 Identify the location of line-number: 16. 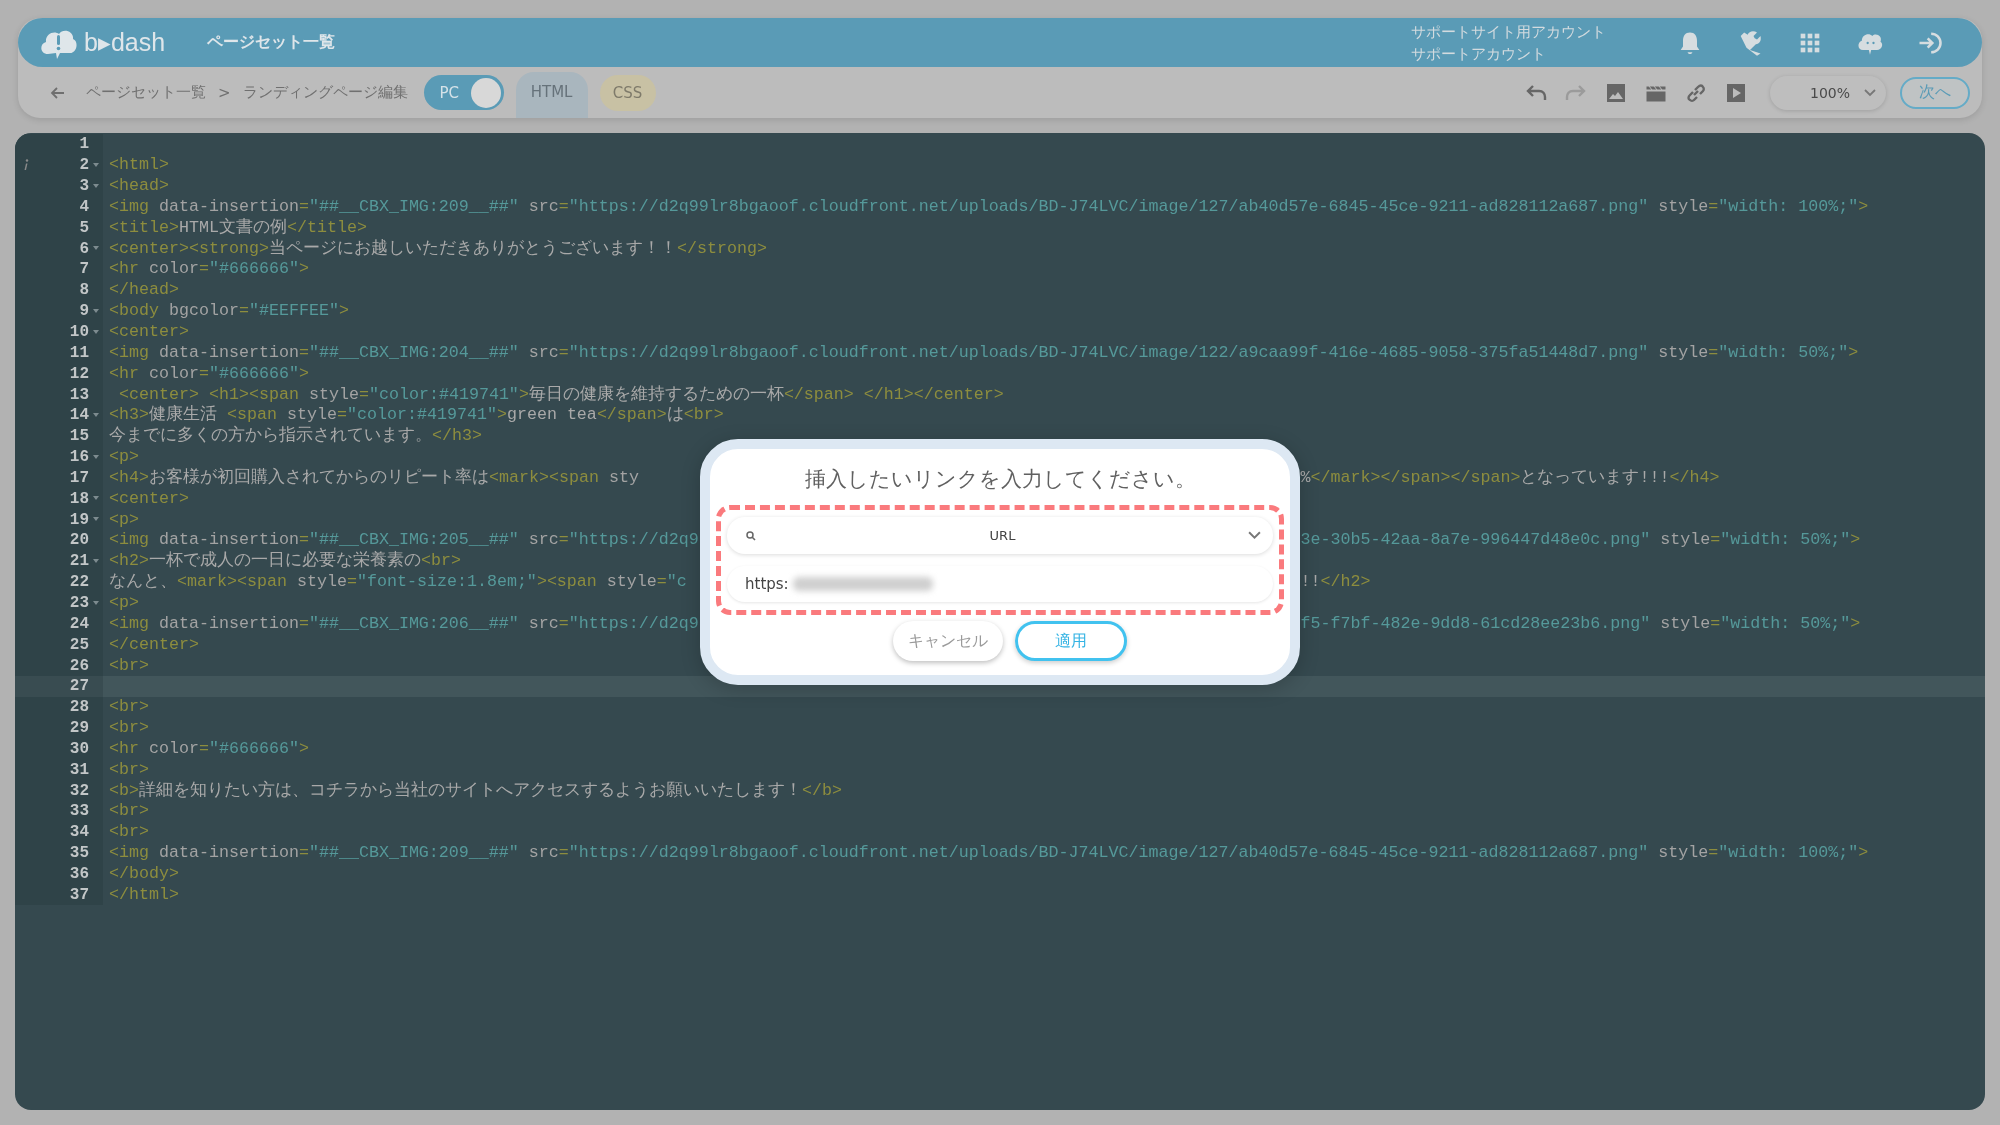
(79, 457).